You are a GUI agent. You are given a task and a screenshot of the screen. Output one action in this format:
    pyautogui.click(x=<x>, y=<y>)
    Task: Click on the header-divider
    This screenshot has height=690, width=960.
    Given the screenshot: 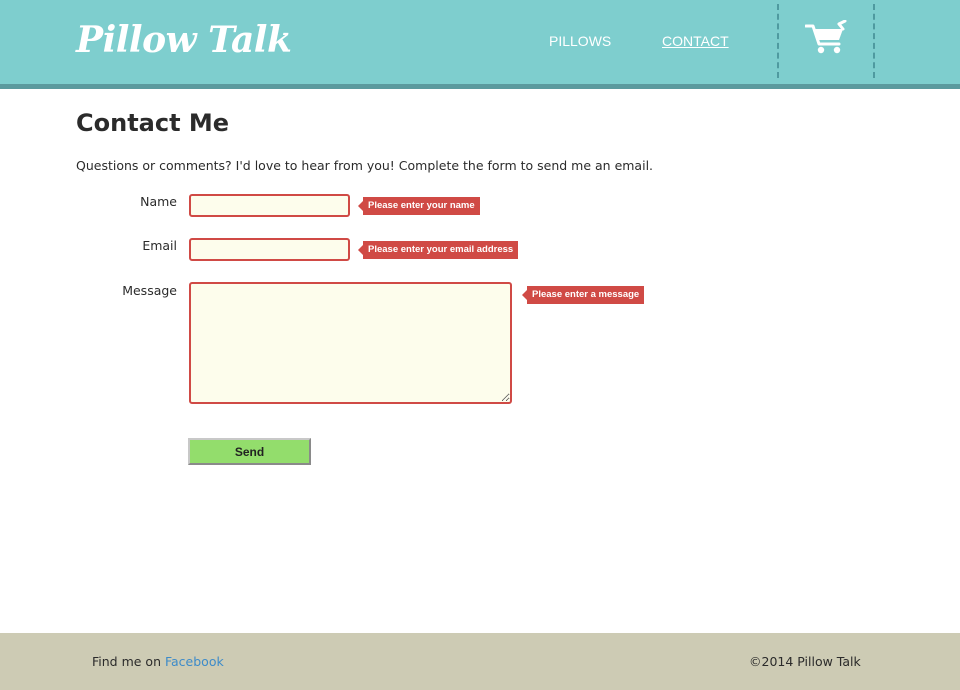 What is the action you would take?
    pyautogui.click(x=480, y=86)
    